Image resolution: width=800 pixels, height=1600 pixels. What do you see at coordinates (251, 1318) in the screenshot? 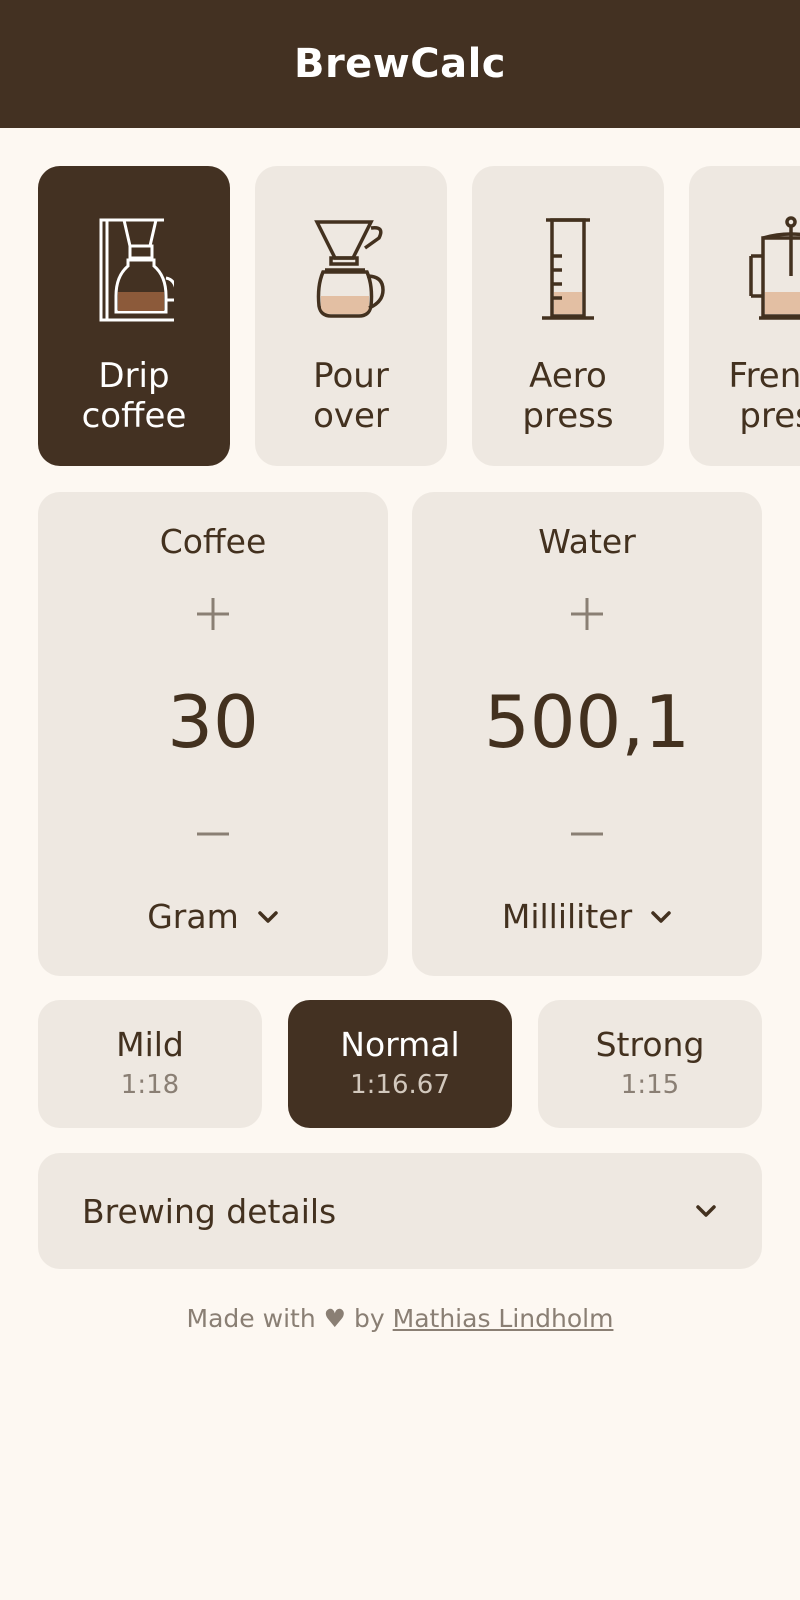
I see `footer-prefix: Made with` at bounding box center [251, 1318].